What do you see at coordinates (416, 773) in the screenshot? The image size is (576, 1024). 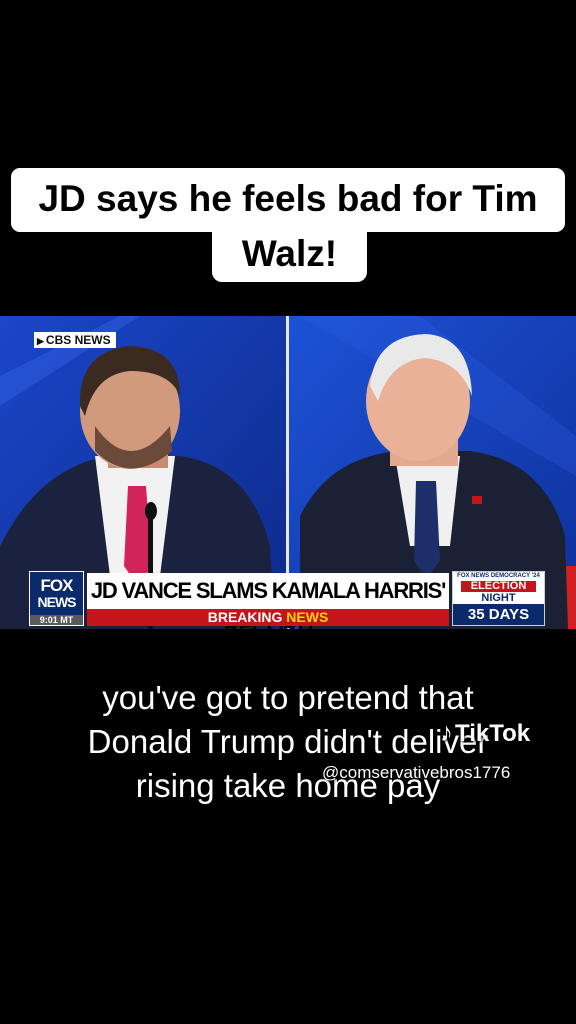 I see `creator-handle: @comservativebros1776` at bounding box center [416, 773].